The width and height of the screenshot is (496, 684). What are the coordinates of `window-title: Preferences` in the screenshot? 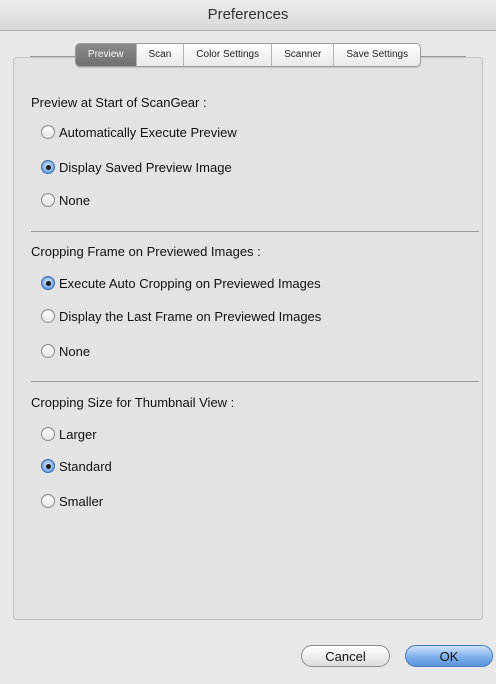 It's located at (248, 15).